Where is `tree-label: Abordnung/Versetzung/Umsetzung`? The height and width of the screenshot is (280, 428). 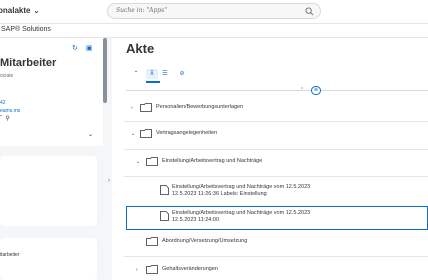 tree-label: Abordnung/Versetzung/Umsetzung is located at coordinates (205, 241).